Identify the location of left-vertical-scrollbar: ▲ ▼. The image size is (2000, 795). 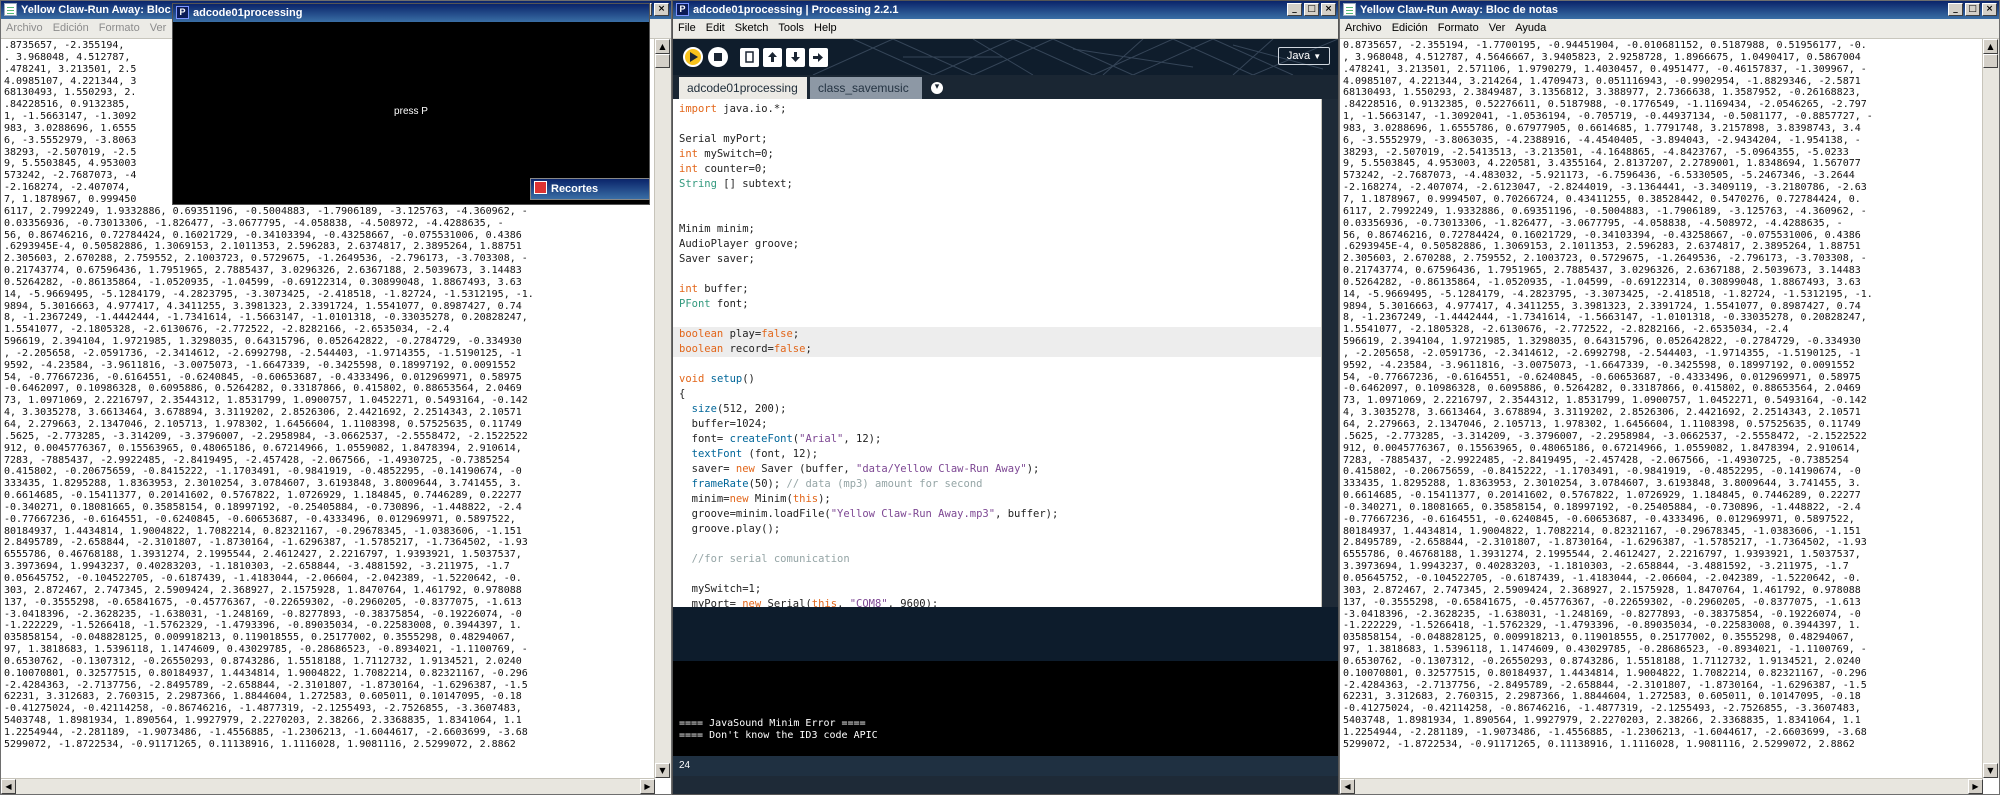
(662, 408).